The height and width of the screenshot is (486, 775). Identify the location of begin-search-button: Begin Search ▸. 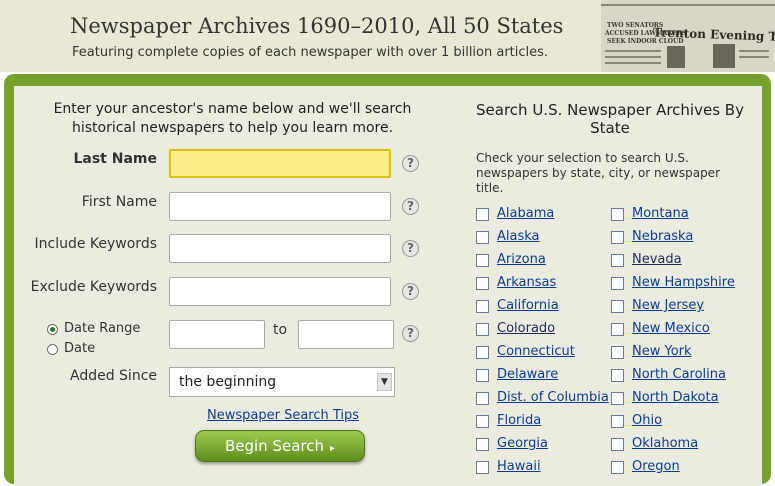
(280, 446).